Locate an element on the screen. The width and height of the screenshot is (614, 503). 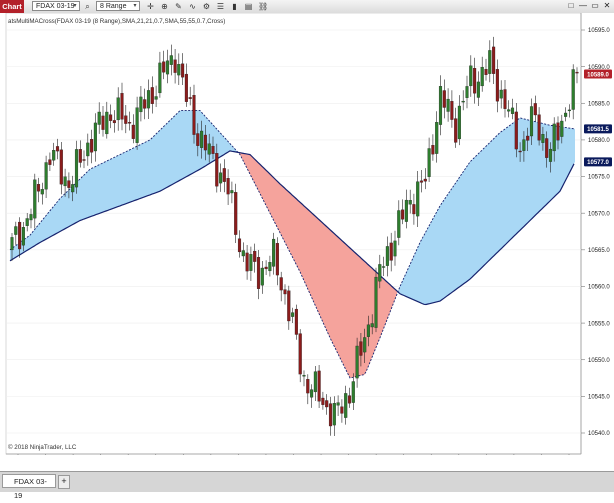
draw-icon: ✎ is located at coordinates (178, 6).